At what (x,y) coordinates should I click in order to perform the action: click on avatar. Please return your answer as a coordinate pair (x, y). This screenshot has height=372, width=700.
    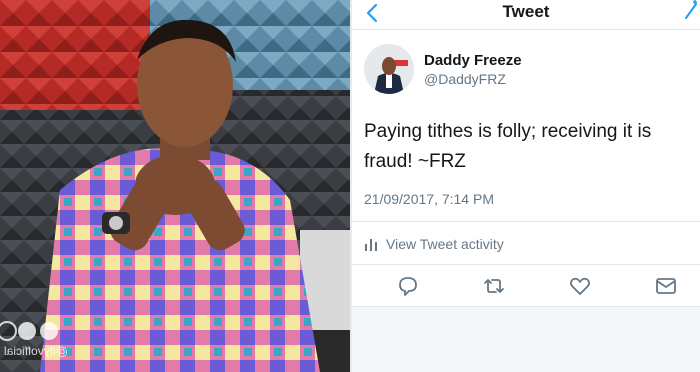
    Looking at the image, I should click on (389, 69).